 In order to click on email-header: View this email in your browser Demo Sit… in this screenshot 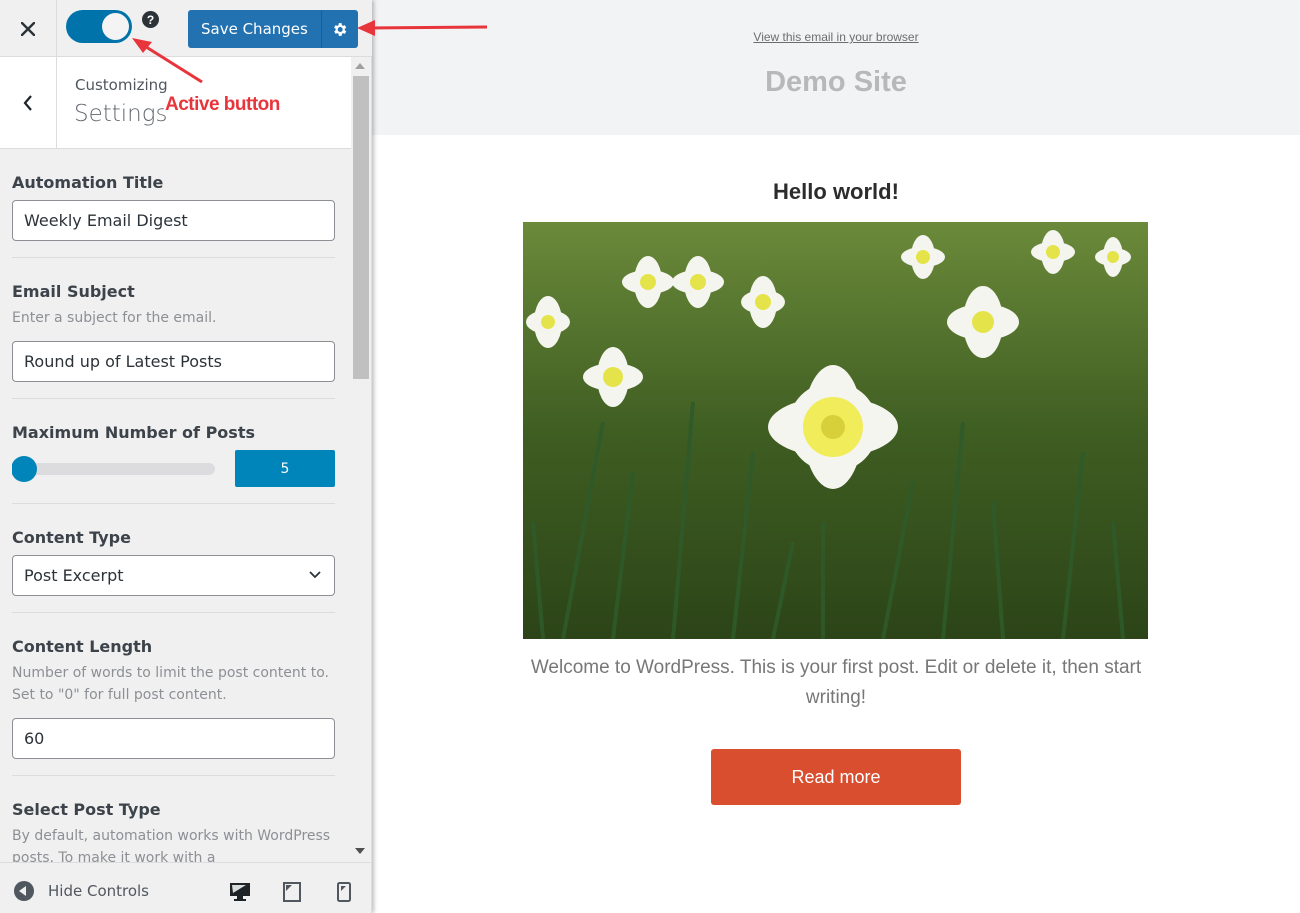, I will do `click(836, 67)`.